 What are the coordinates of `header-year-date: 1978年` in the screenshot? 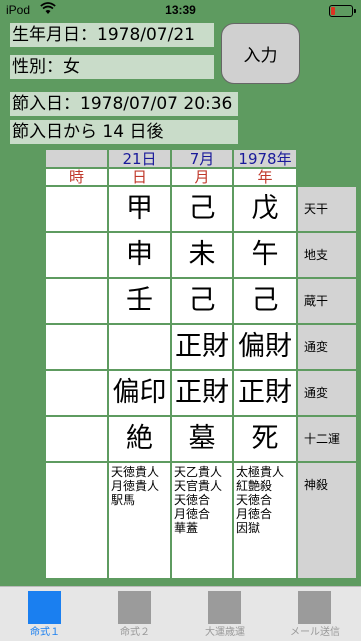 It's located at (265, 159).